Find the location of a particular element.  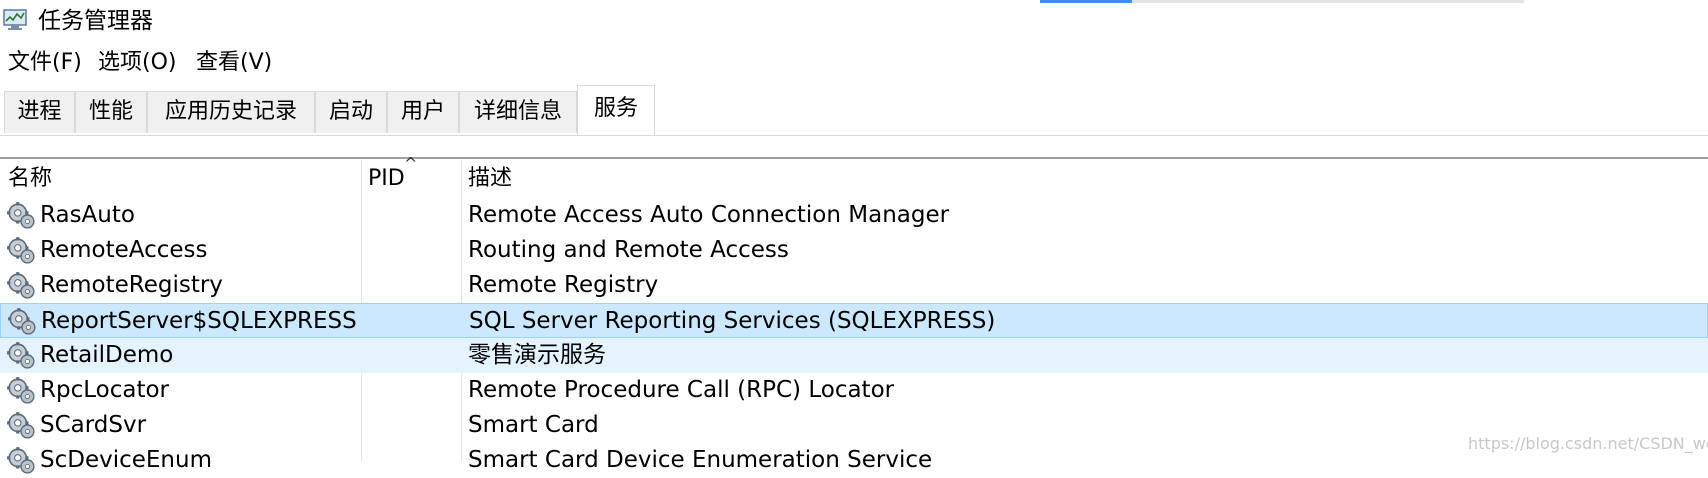

menu-file: 文件(F) is located at coordinates (45, 63).